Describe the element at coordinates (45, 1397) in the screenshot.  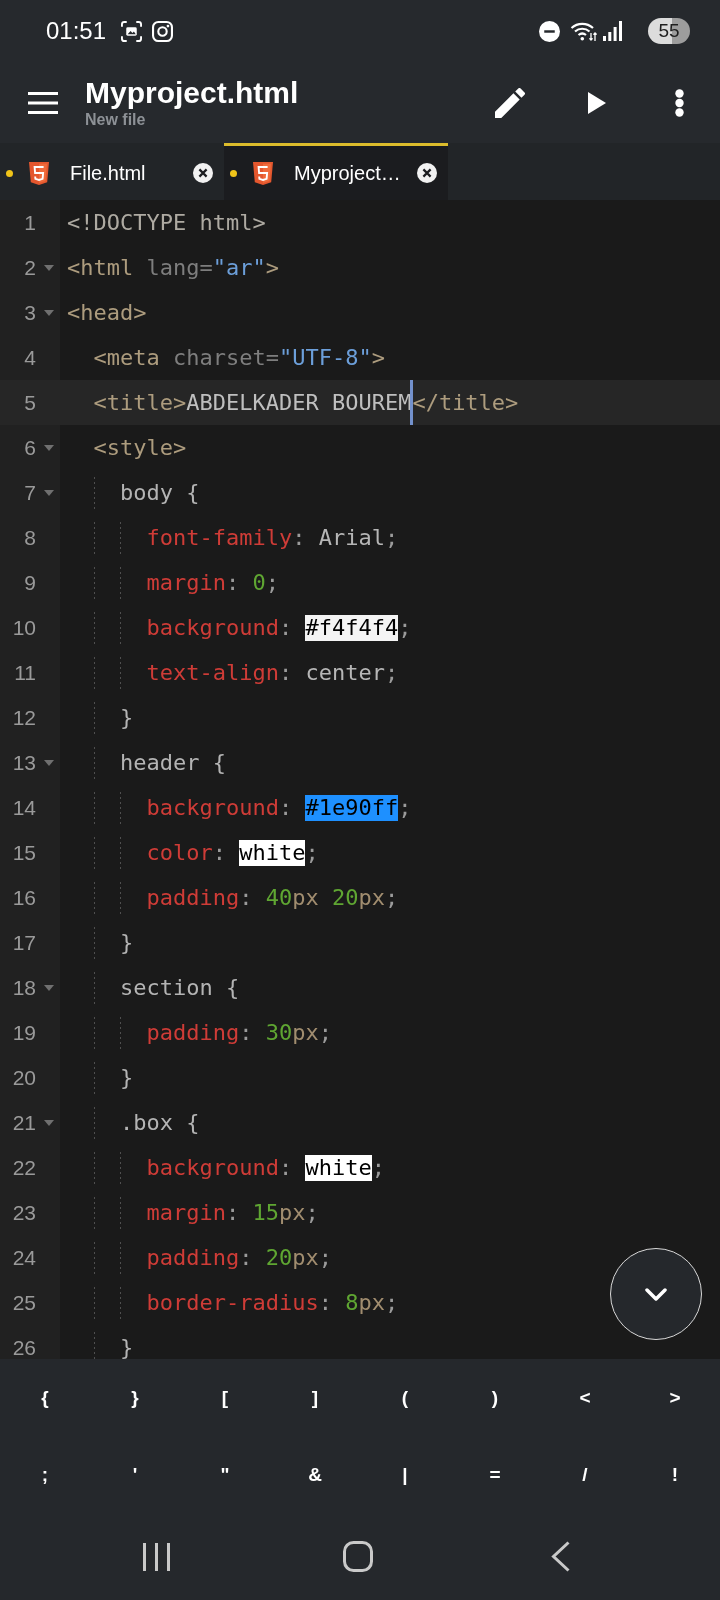
I see `symbol-key: {` at that location.